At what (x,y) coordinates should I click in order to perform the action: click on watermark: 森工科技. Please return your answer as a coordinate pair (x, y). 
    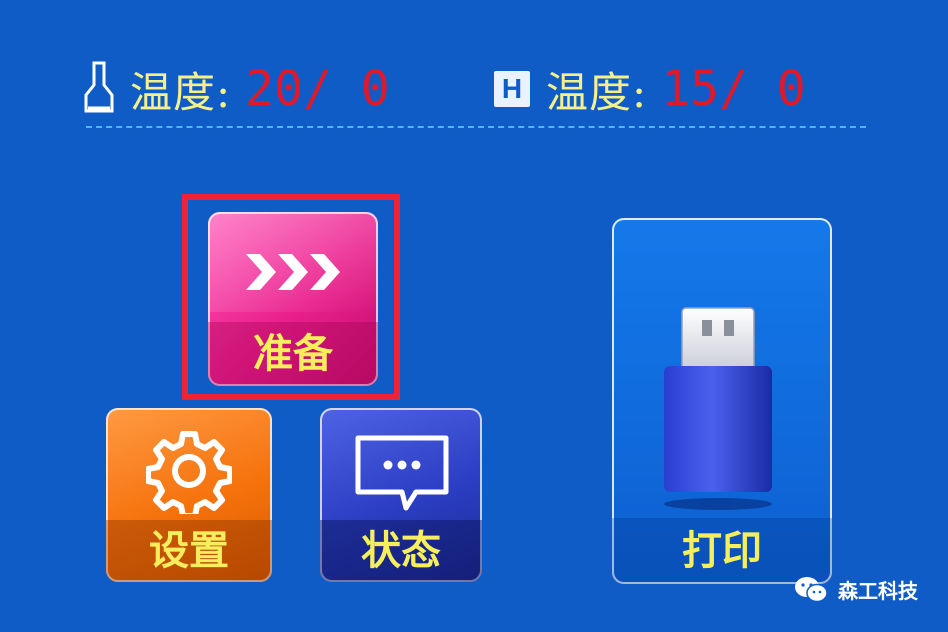
    Looking at the image, I should click on (856, 589).